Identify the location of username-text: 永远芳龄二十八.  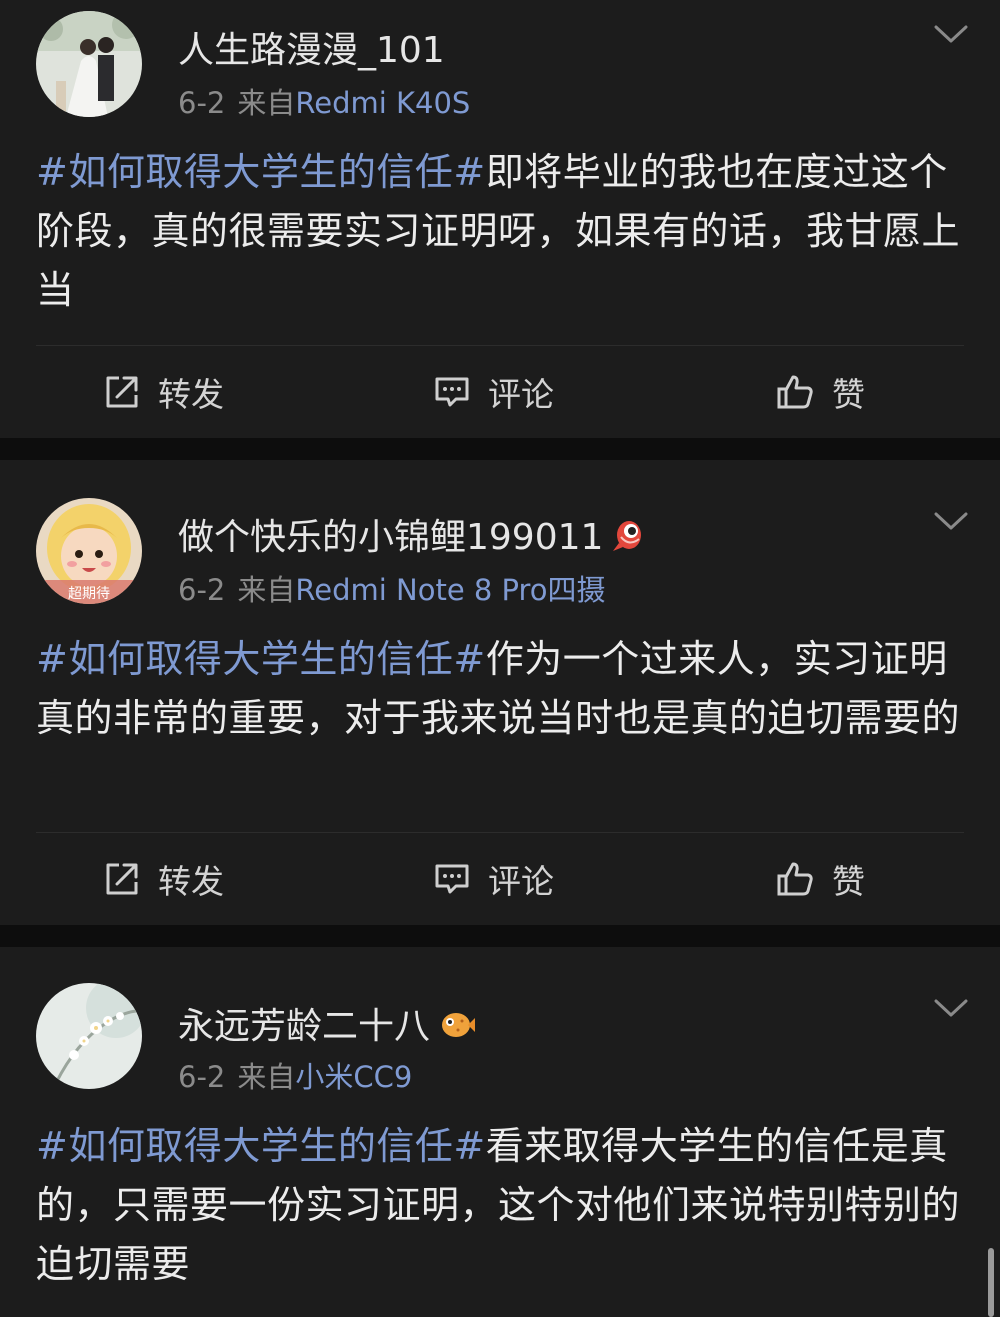
(304, 1026).